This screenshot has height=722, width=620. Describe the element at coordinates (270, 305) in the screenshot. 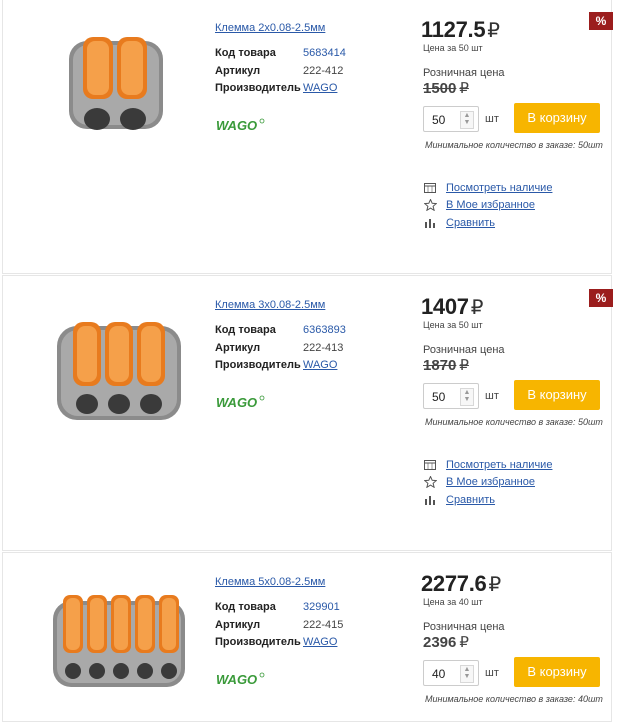

I see `product-name-link: Клемма 3х0.08-2.5мм` at that location.